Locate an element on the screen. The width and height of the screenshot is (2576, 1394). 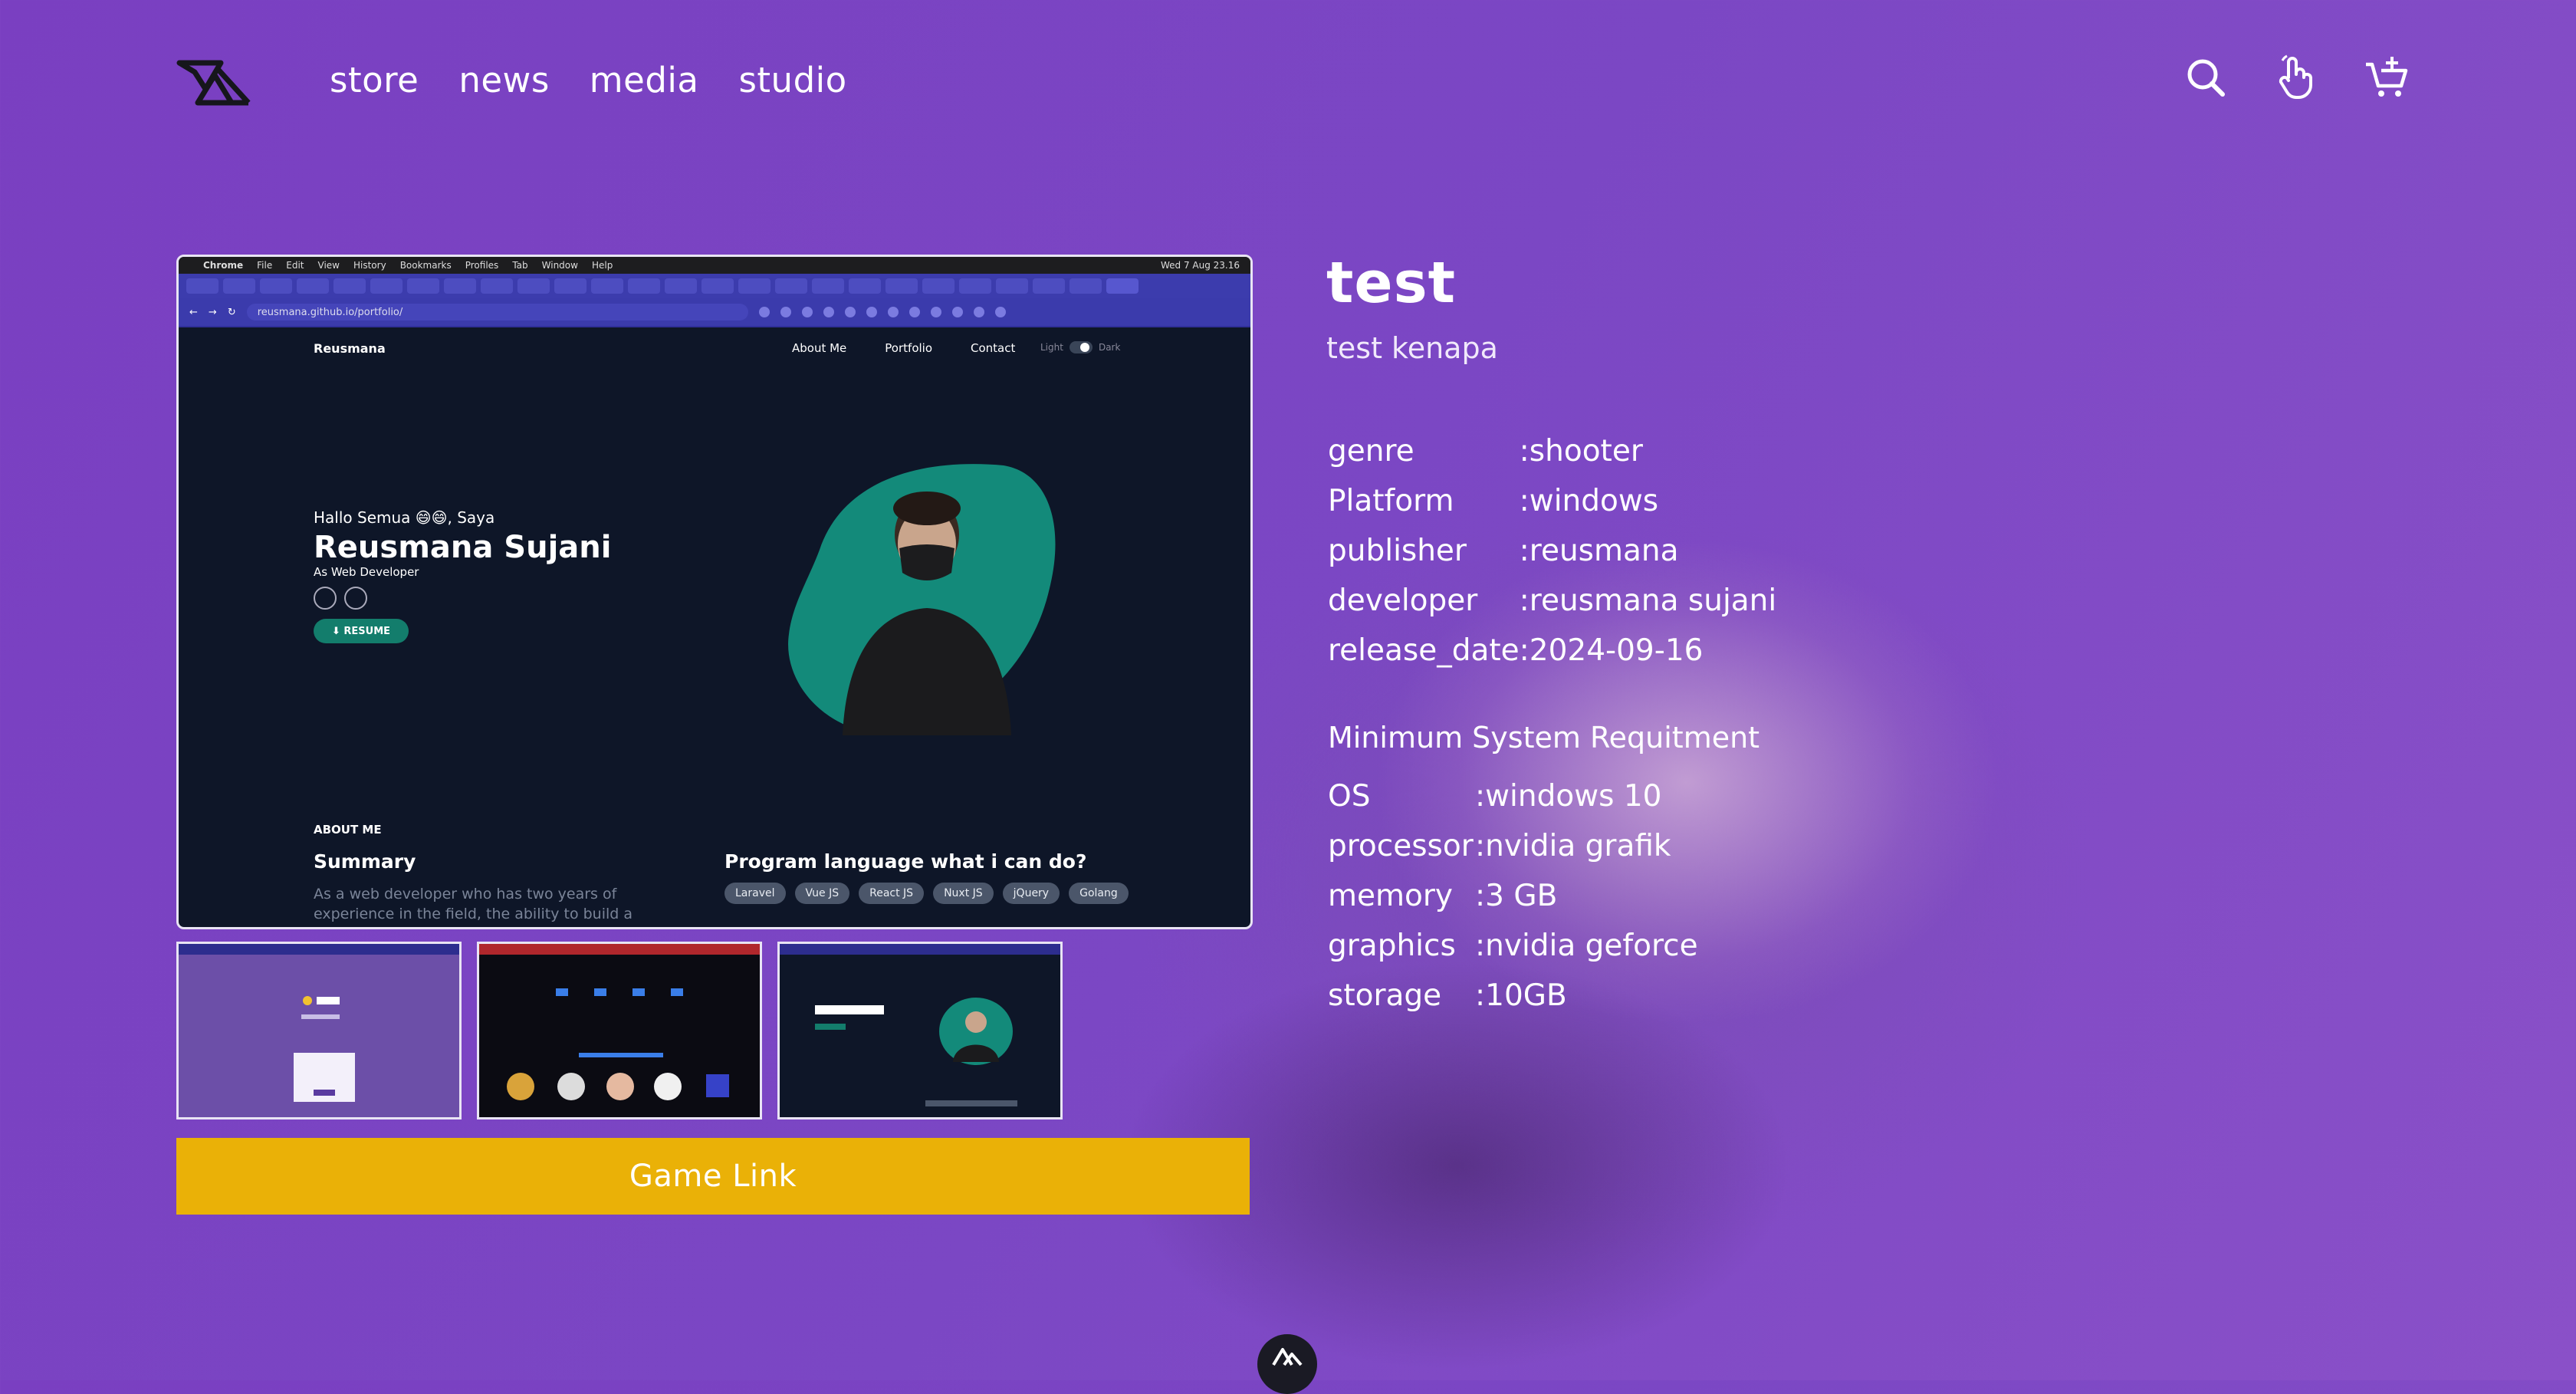
game-link-button: Game Link is located at coordinates (713, 1177).